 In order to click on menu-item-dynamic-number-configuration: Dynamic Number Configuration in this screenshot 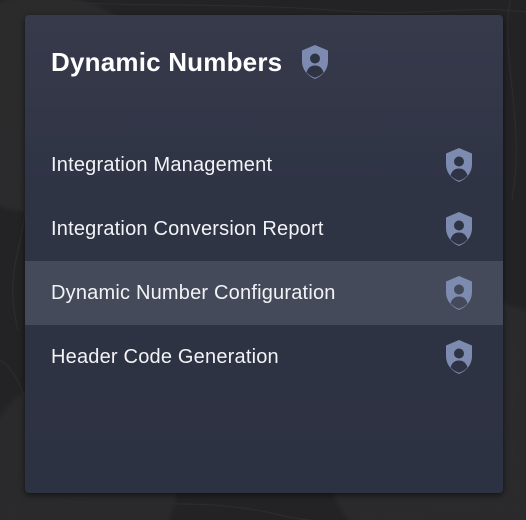, I will do `click(264, 293)`.